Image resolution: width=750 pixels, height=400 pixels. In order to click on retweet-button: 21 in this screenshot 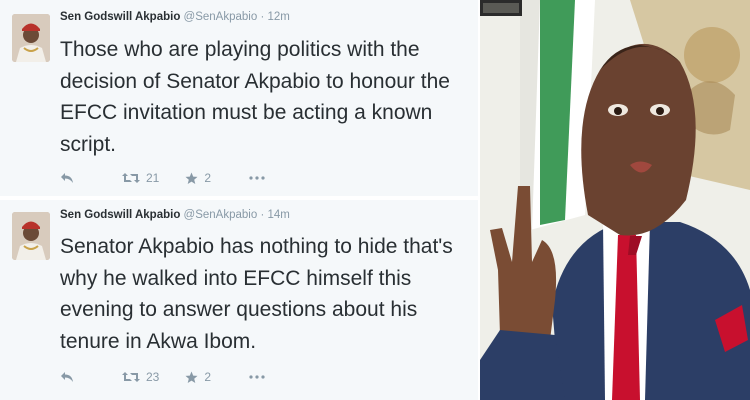, I will do `click(140, 178)`.